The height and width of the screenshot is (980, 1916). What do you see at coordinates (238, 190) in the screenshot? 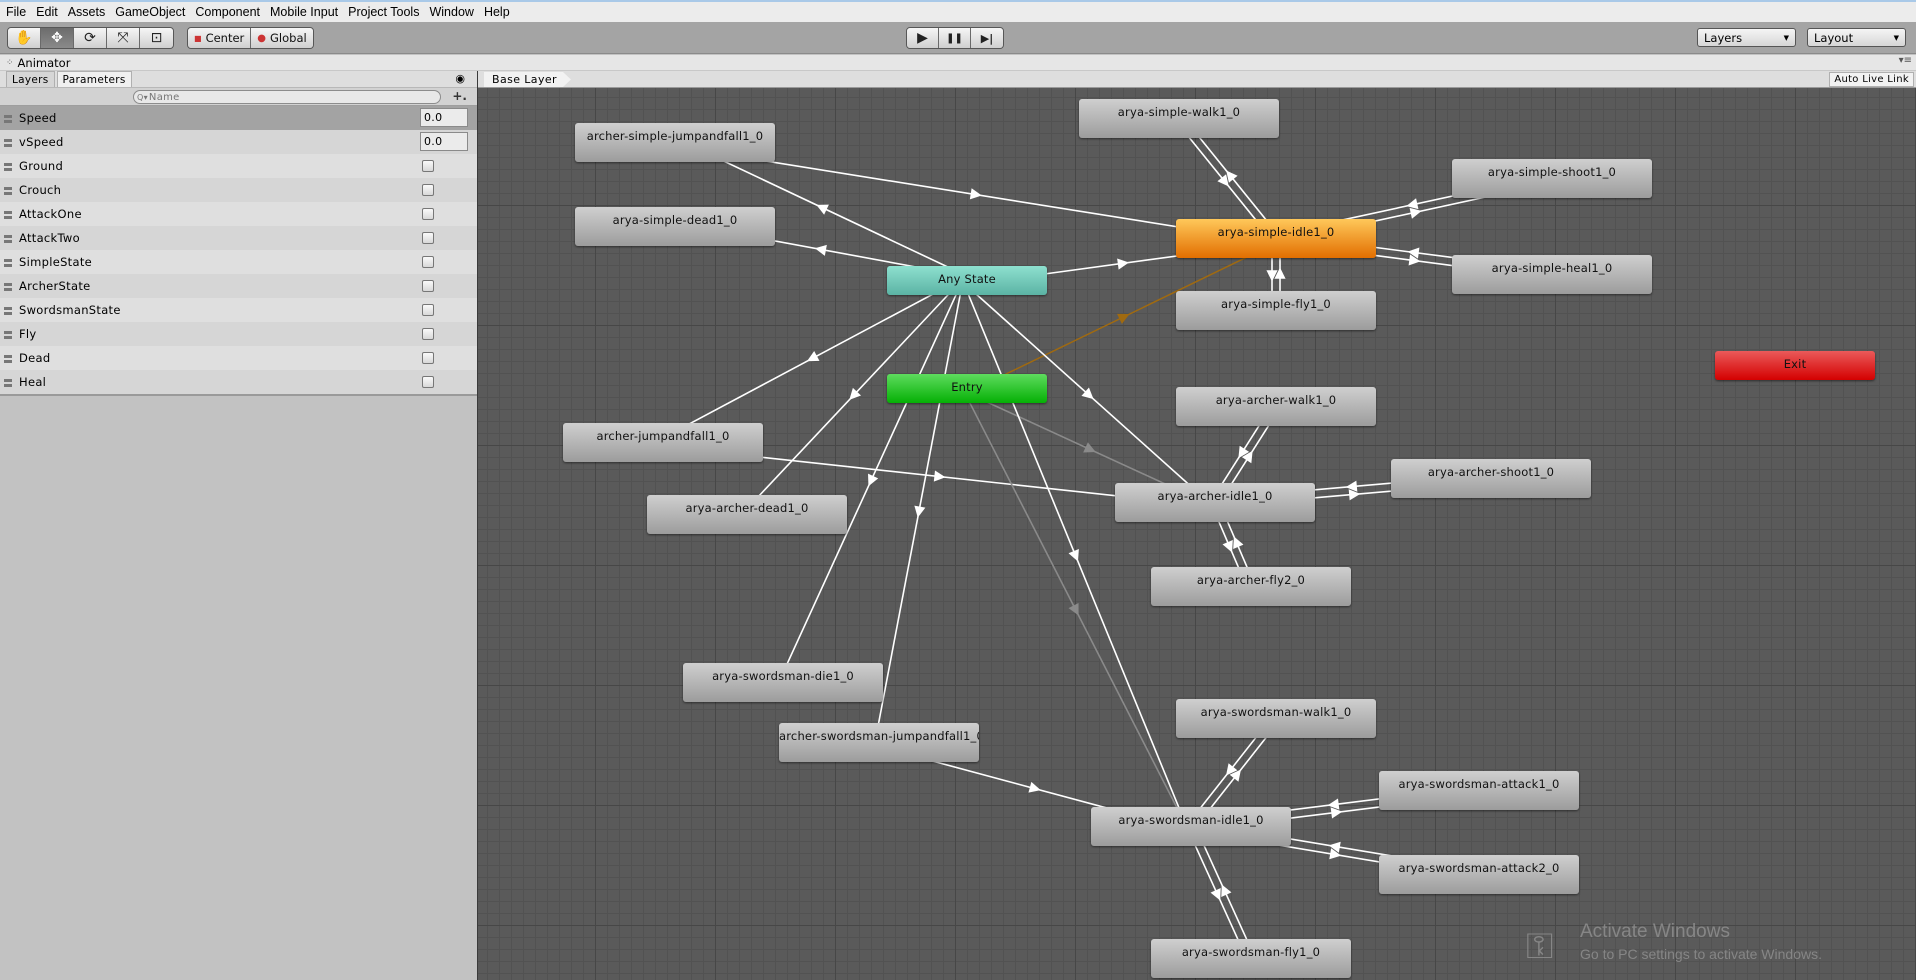
I see `parameter-row: 〓 Crouch` at bounding box center [238, 190].